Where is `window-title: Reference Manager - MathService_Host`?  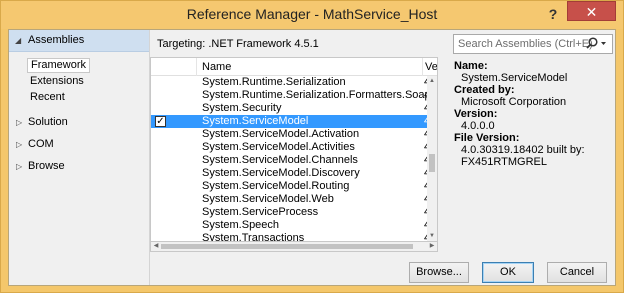 window-title: Reference Manager - MathService_Host is located at coordinates (312, 14).